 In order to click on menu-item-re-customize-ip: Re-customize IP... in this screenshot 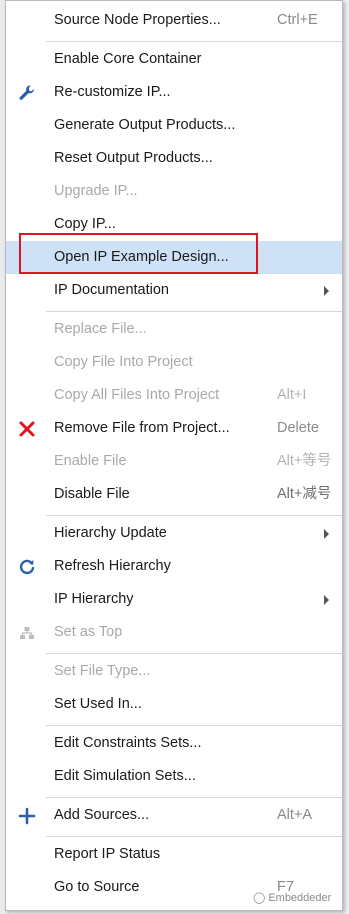, I will do `click(174, 92)`.